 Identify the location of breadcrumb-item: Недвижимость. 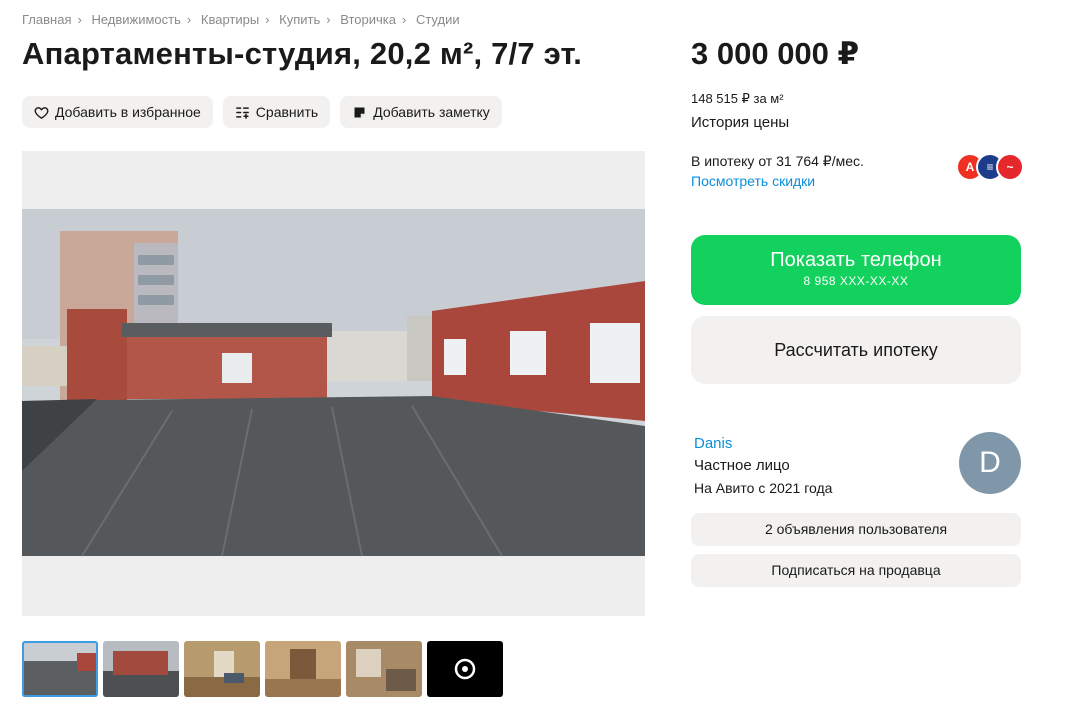
(135, 19).